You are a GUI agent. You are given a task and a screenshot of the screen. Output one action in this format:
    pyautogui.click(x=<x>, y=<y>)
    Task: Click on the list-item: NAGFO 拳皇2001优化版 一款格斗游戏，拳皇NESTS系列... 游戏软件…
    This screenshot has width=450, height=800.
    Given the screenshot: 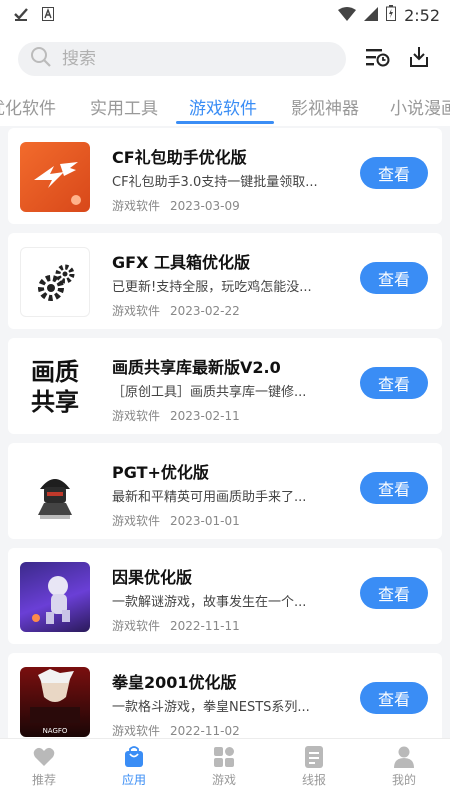 What is the action you would take?
    pyautogui.click(x=225, y=695)
    